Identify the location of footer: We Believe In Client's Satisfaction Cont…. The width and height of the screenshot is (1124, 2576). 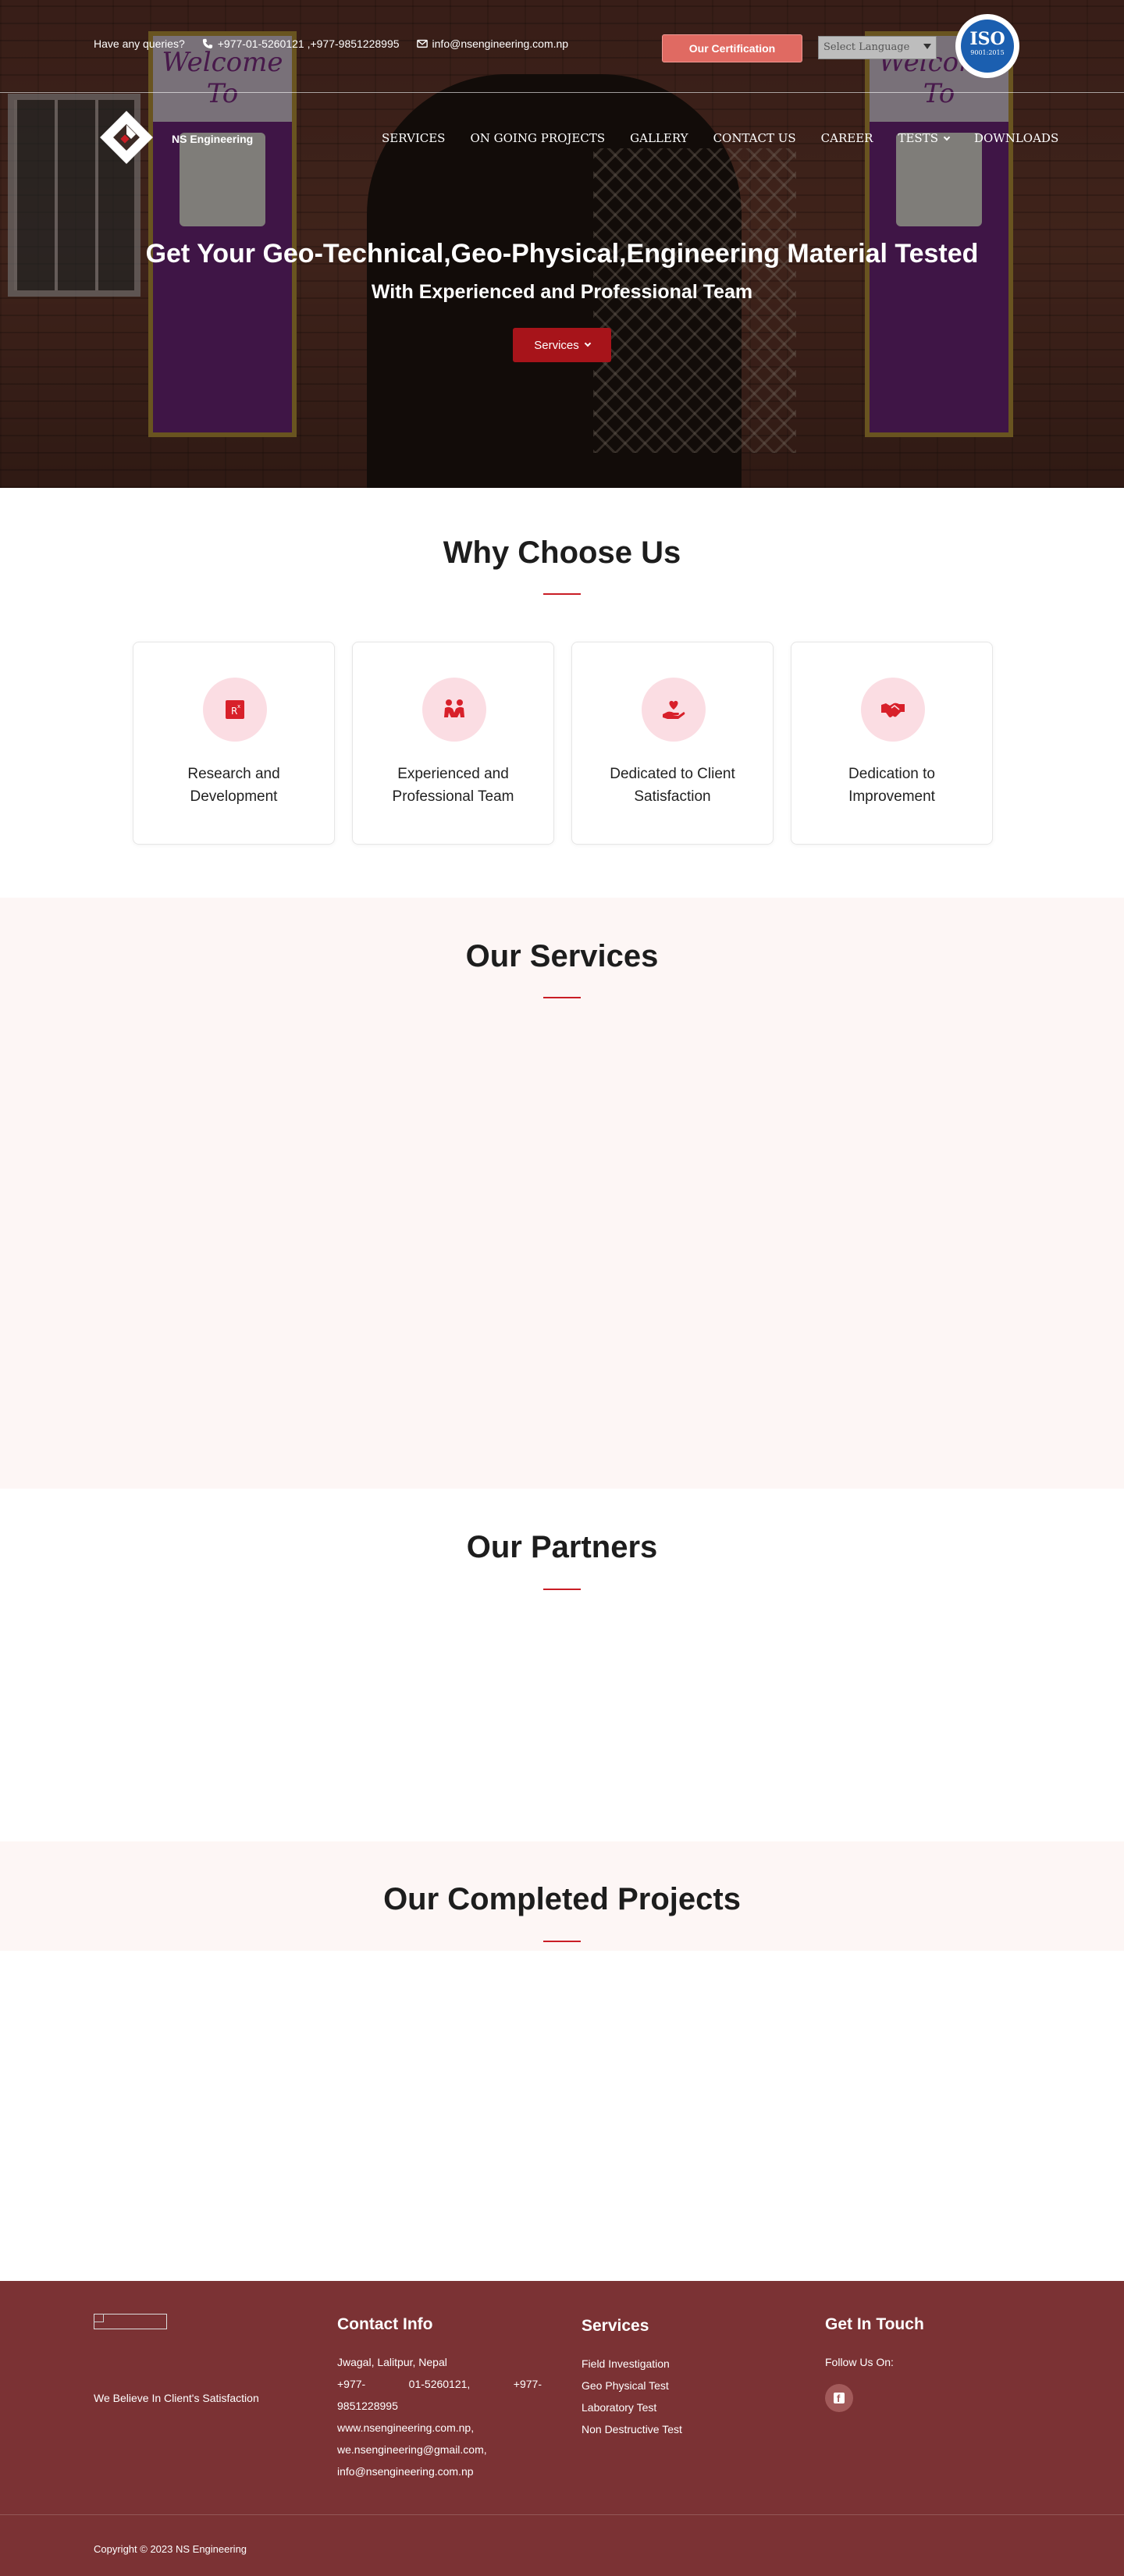
(562, 2428).